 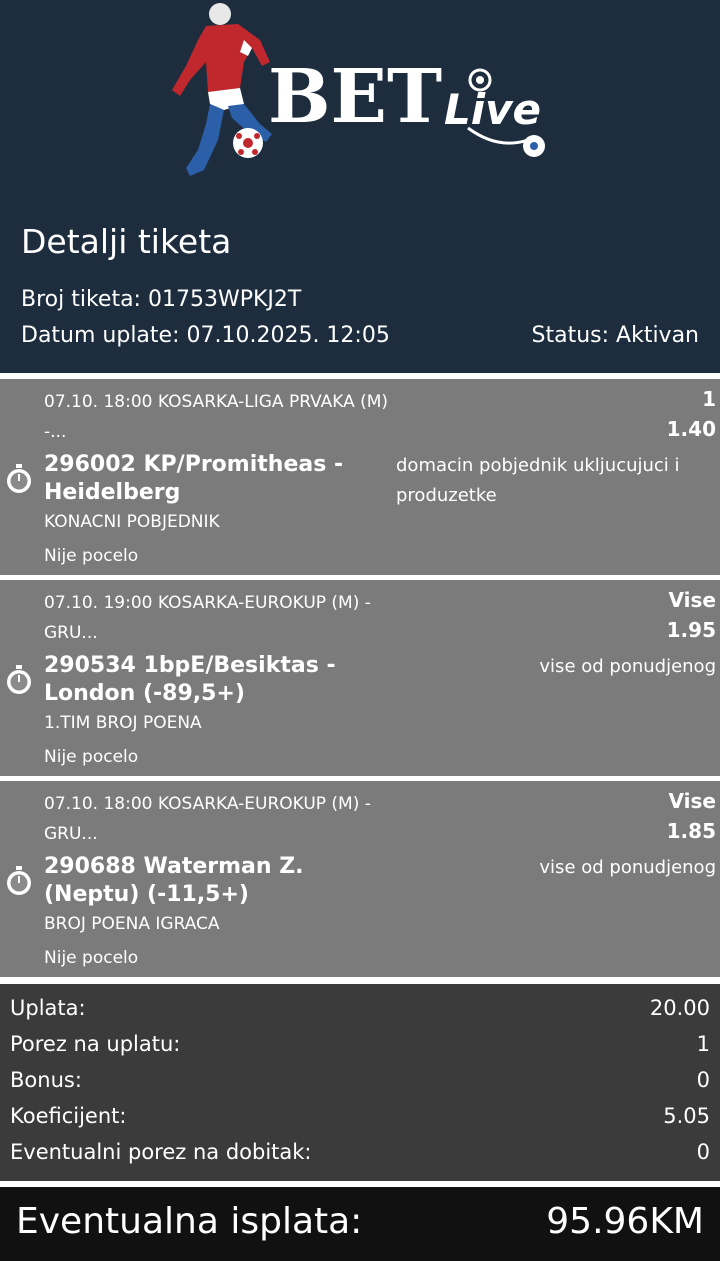 I want to click on payout-value: 95.96KM, so click(x=625, y=1221).